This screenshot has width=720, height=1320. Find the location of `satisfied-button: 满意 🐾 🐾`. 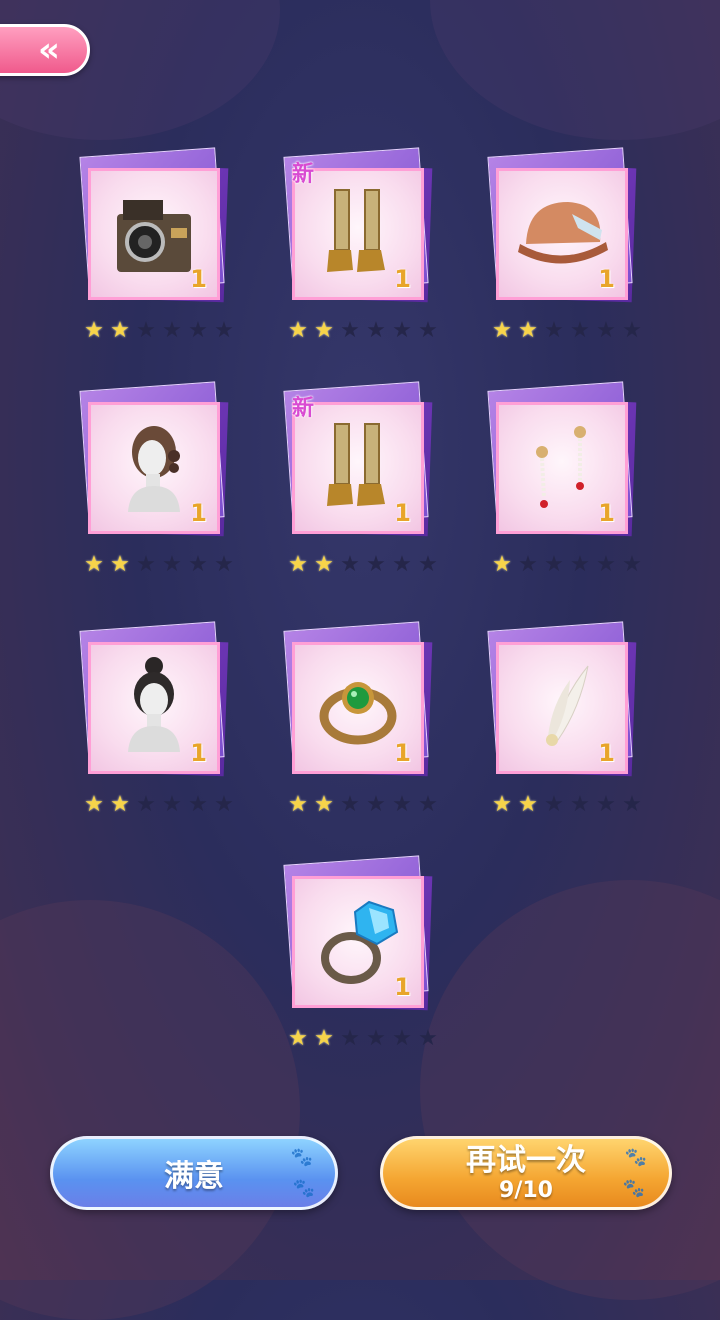

satisfied-button: 满意 🐾 🐾 is located at coordinates (194, 1173).